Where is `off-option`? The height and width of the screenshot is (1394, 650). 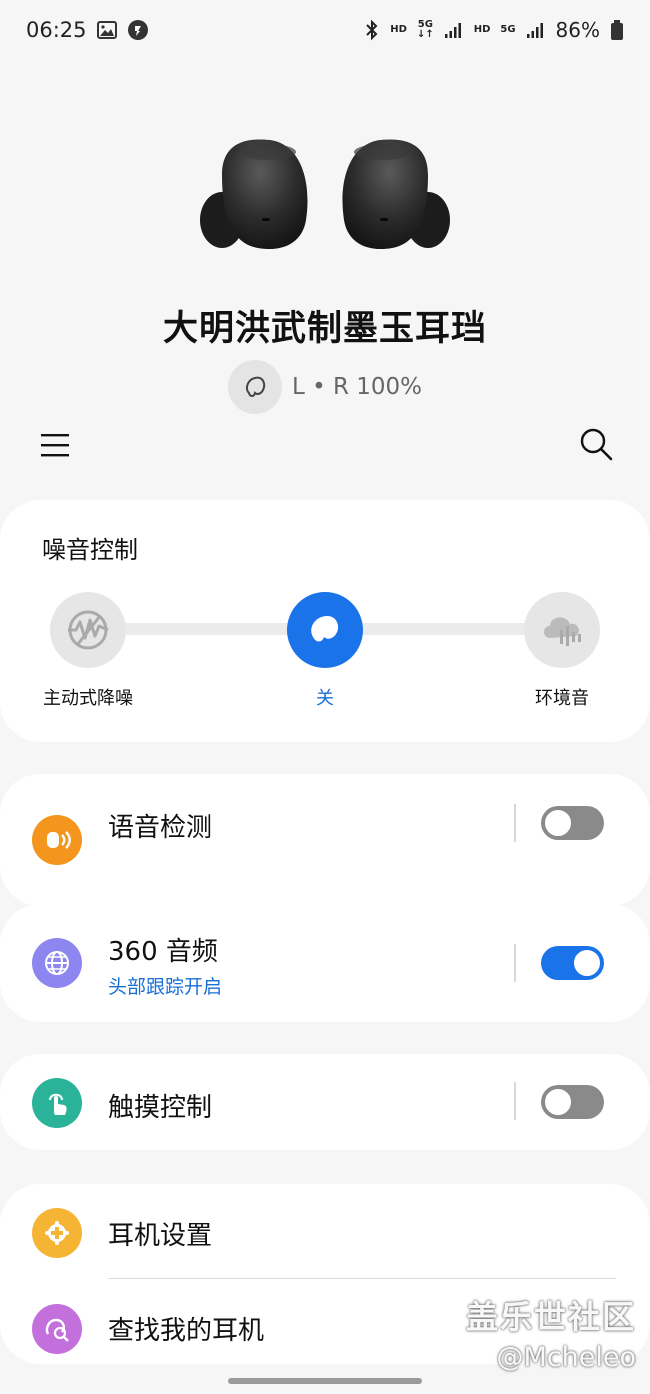 off-option is located at coordinates (325, 630).